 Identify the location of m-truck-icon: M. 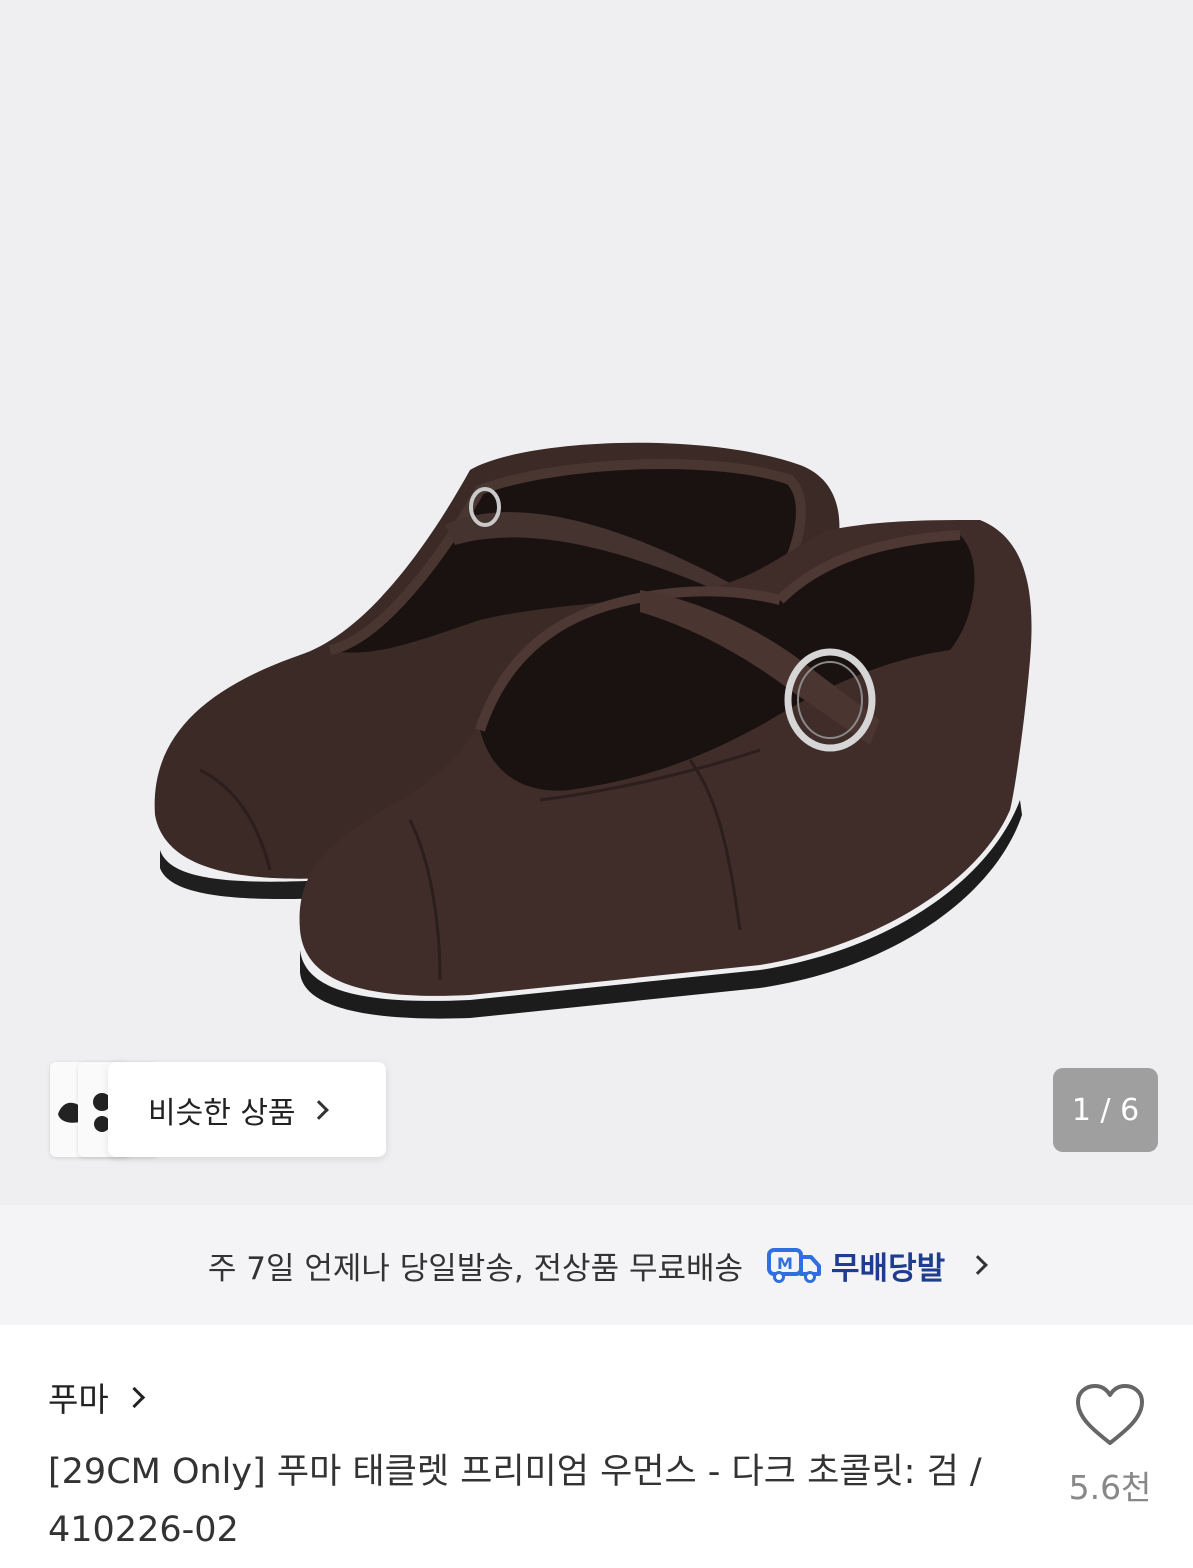
(794, 1265).